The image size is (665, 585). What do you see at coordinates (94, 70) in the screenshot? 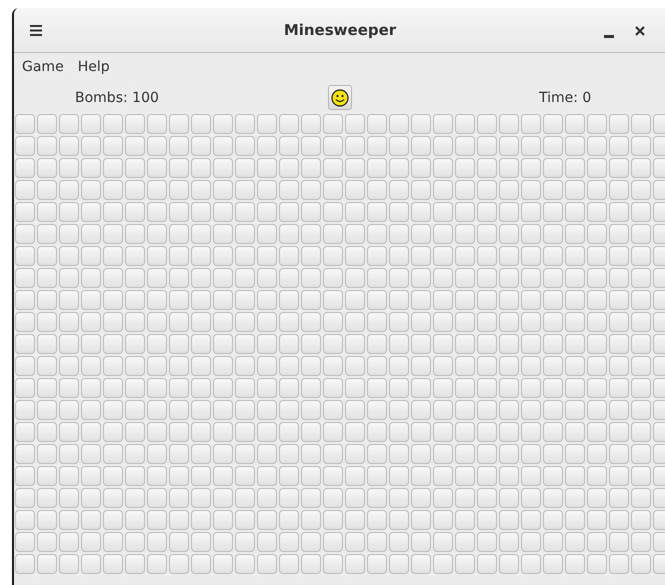
I see `menu-item: Help` at bounding box center [94, 70].